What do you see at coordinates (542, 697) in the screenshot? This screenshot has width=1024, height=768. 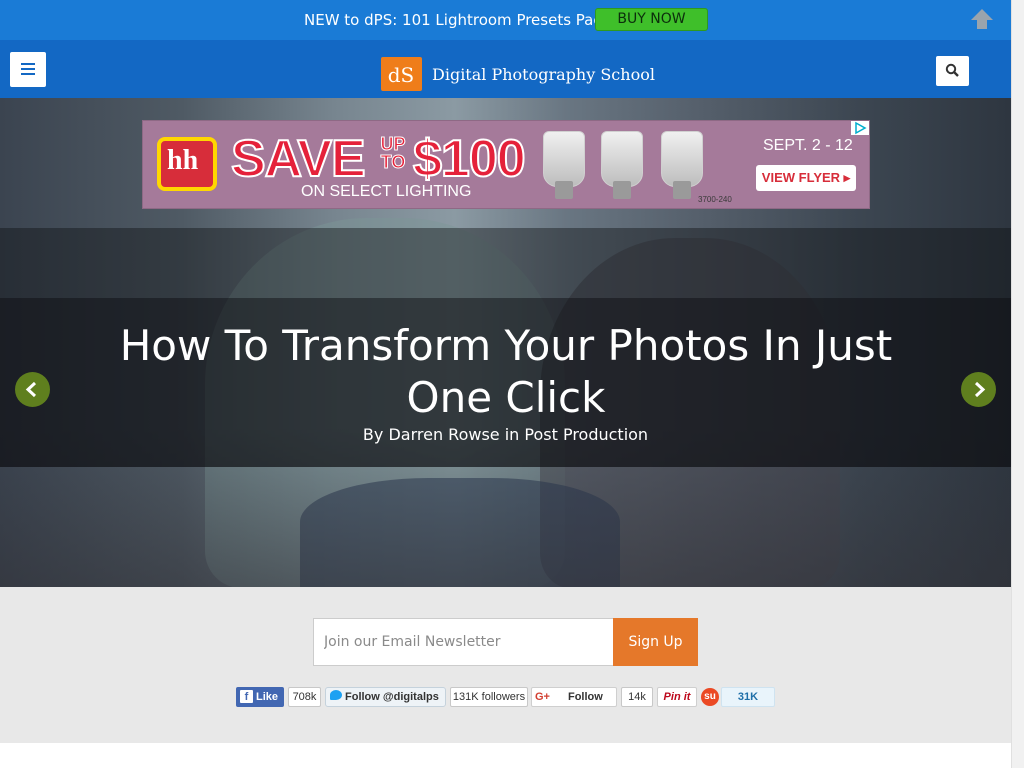 I see `google-plus-icon: G+` at bounding box center [542, 697].